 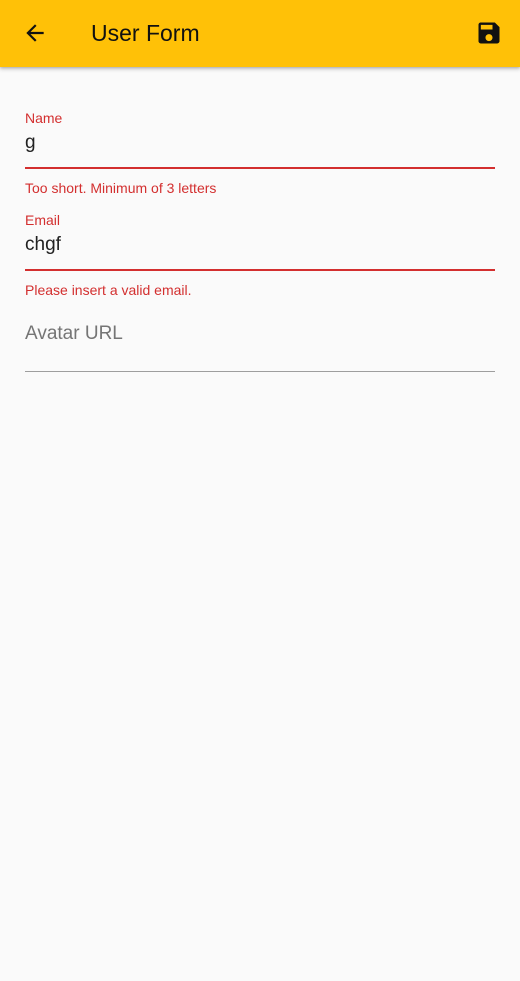 I want to click on name-underline, so click(x=260, y=168).